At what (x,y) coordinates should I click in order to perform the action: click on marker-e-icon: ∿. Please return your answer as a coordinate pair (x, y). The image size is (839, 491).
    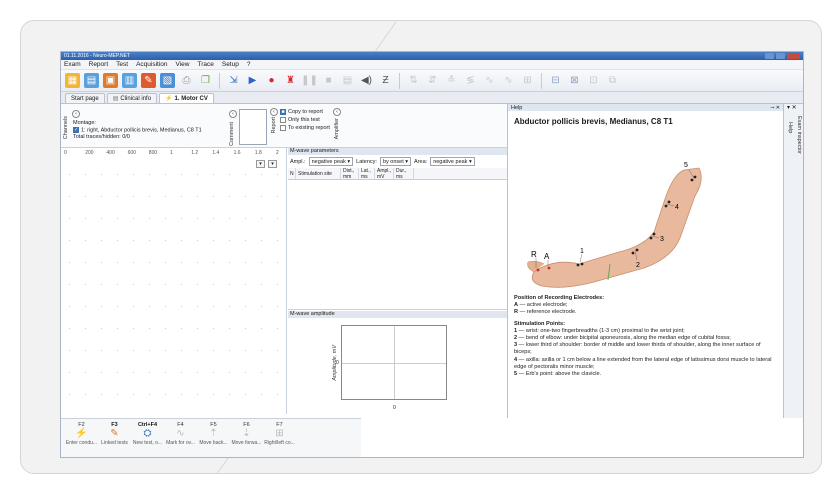
    Looking at the image, I should click on (489, 80).